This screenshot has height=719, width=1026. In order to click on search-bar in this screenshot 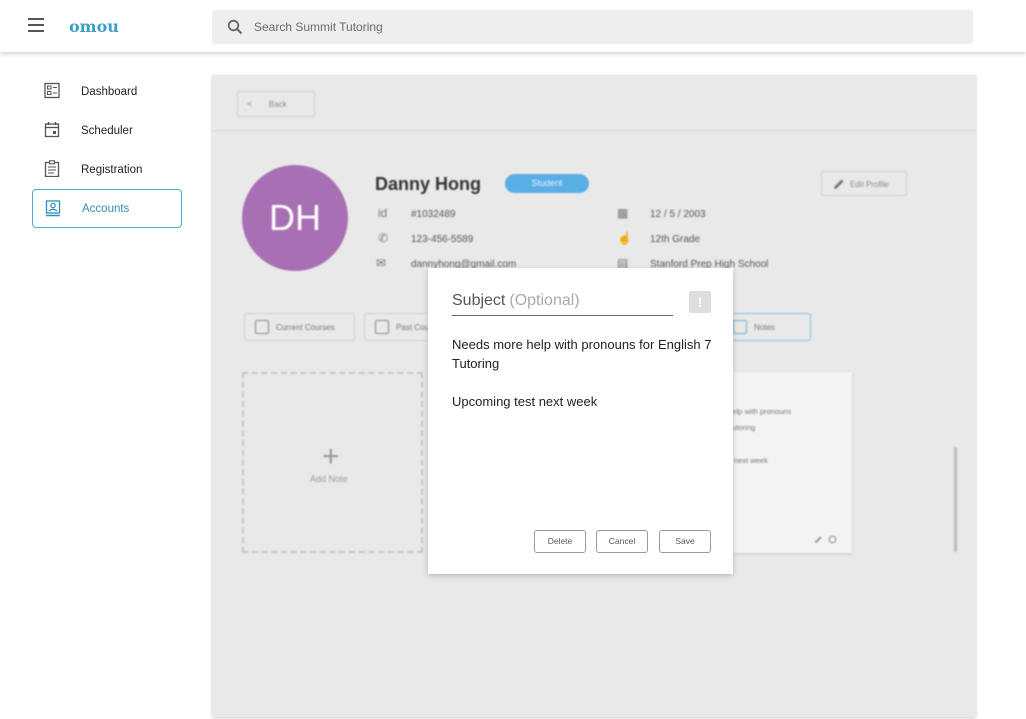, I will do `click(592, 27)`.